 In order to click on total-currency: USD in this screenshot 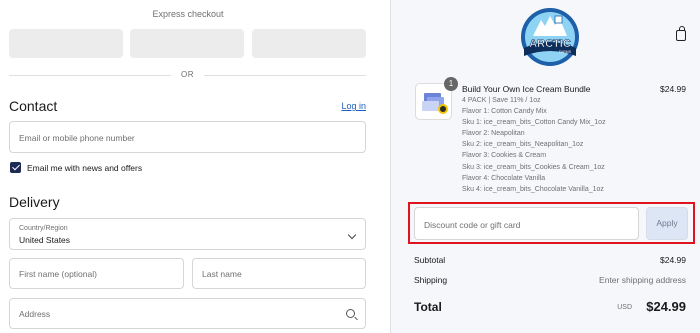, I will do `click(624, 307)`.